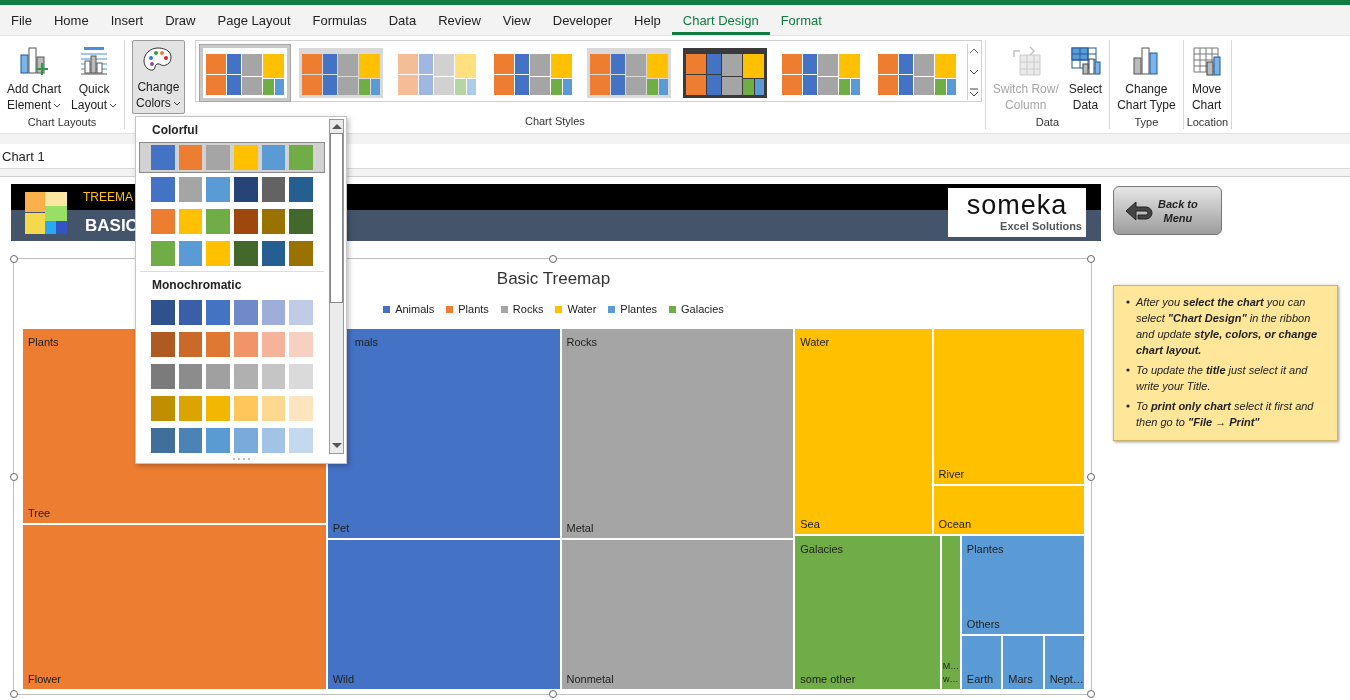 The image size is (1350, 700). I want to click on ribbon-tab: Data, so click(402, 20).